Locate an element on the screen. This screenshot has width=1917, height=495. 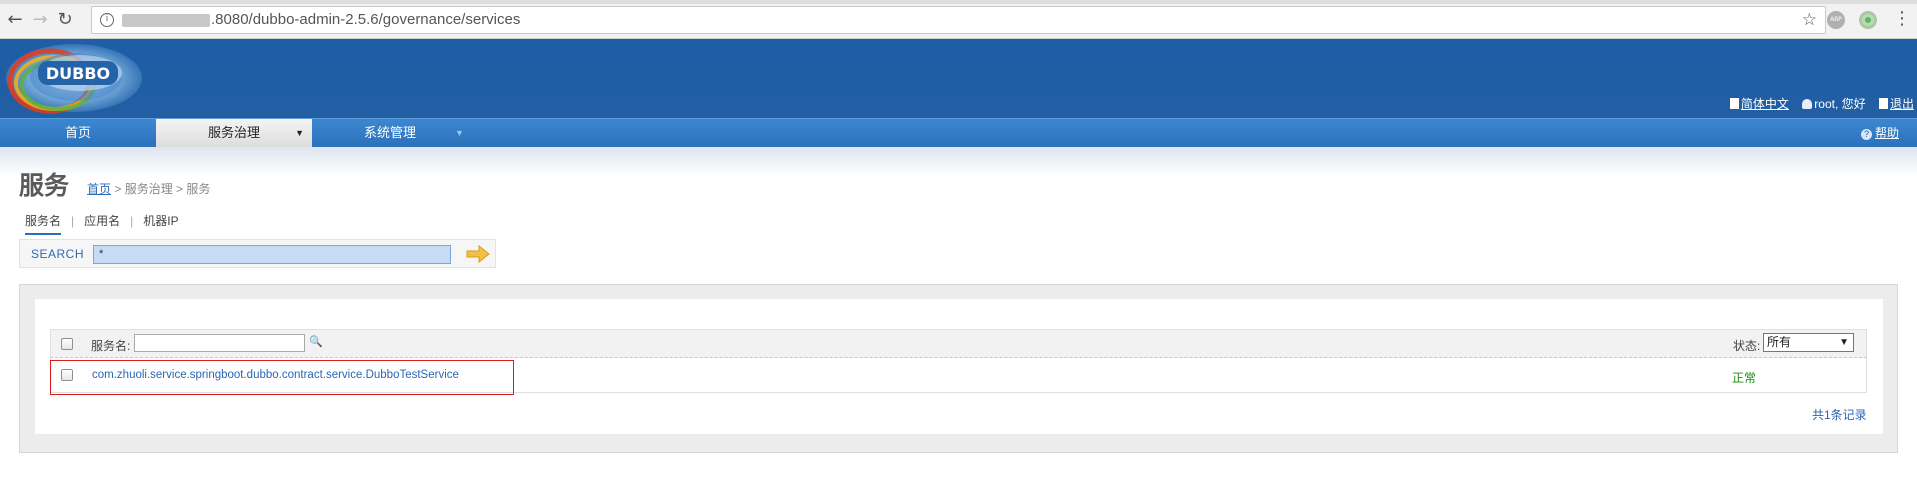
reload-icon: ↻ is located at coordinates (65, 20).